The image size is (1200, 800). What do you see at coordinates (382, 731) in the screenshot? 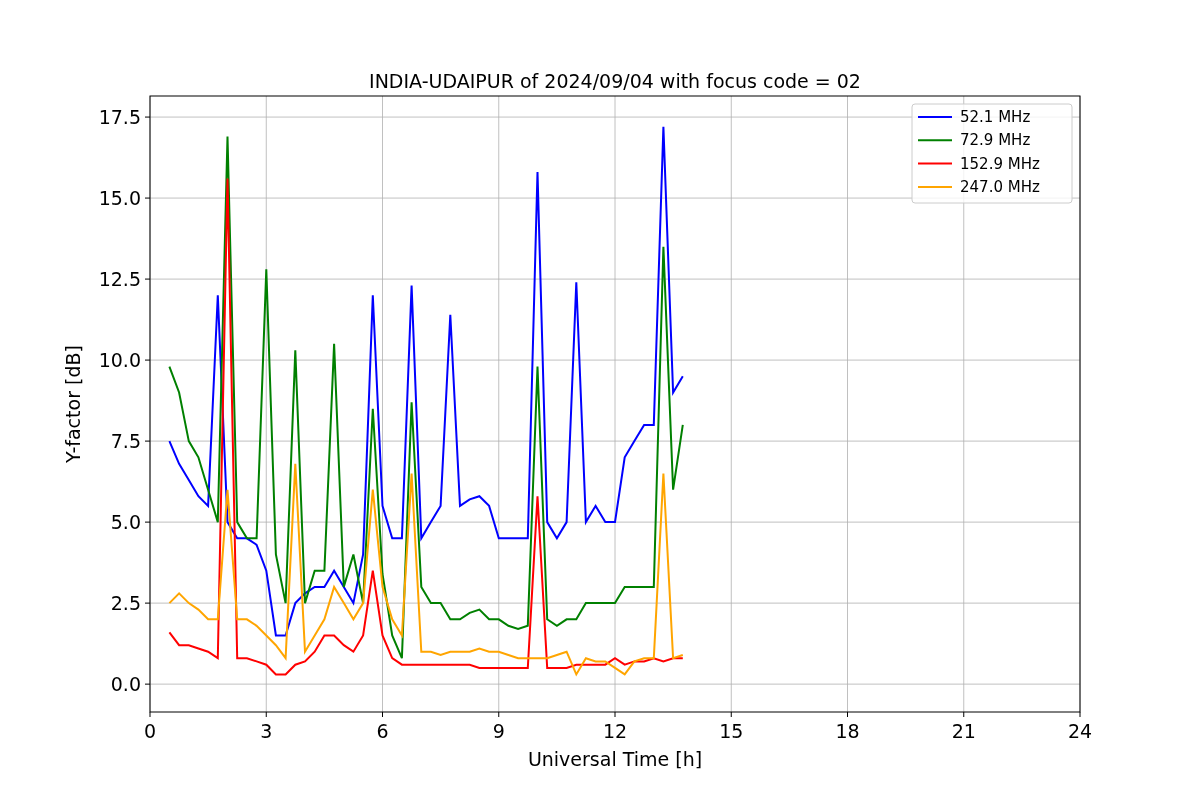
I see `x-tick-label: 6` at bounding box center [382, 731].